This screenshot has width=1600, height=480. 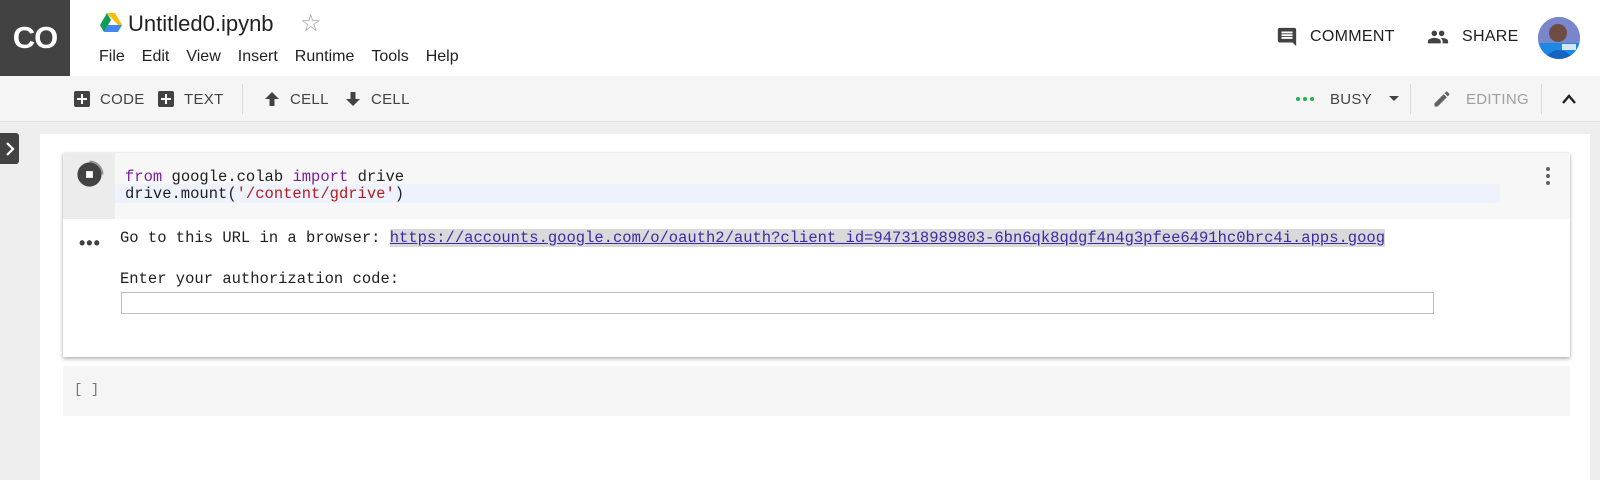 I want to click on move-cell-up-button: CELL, so click(x=296, y=99).